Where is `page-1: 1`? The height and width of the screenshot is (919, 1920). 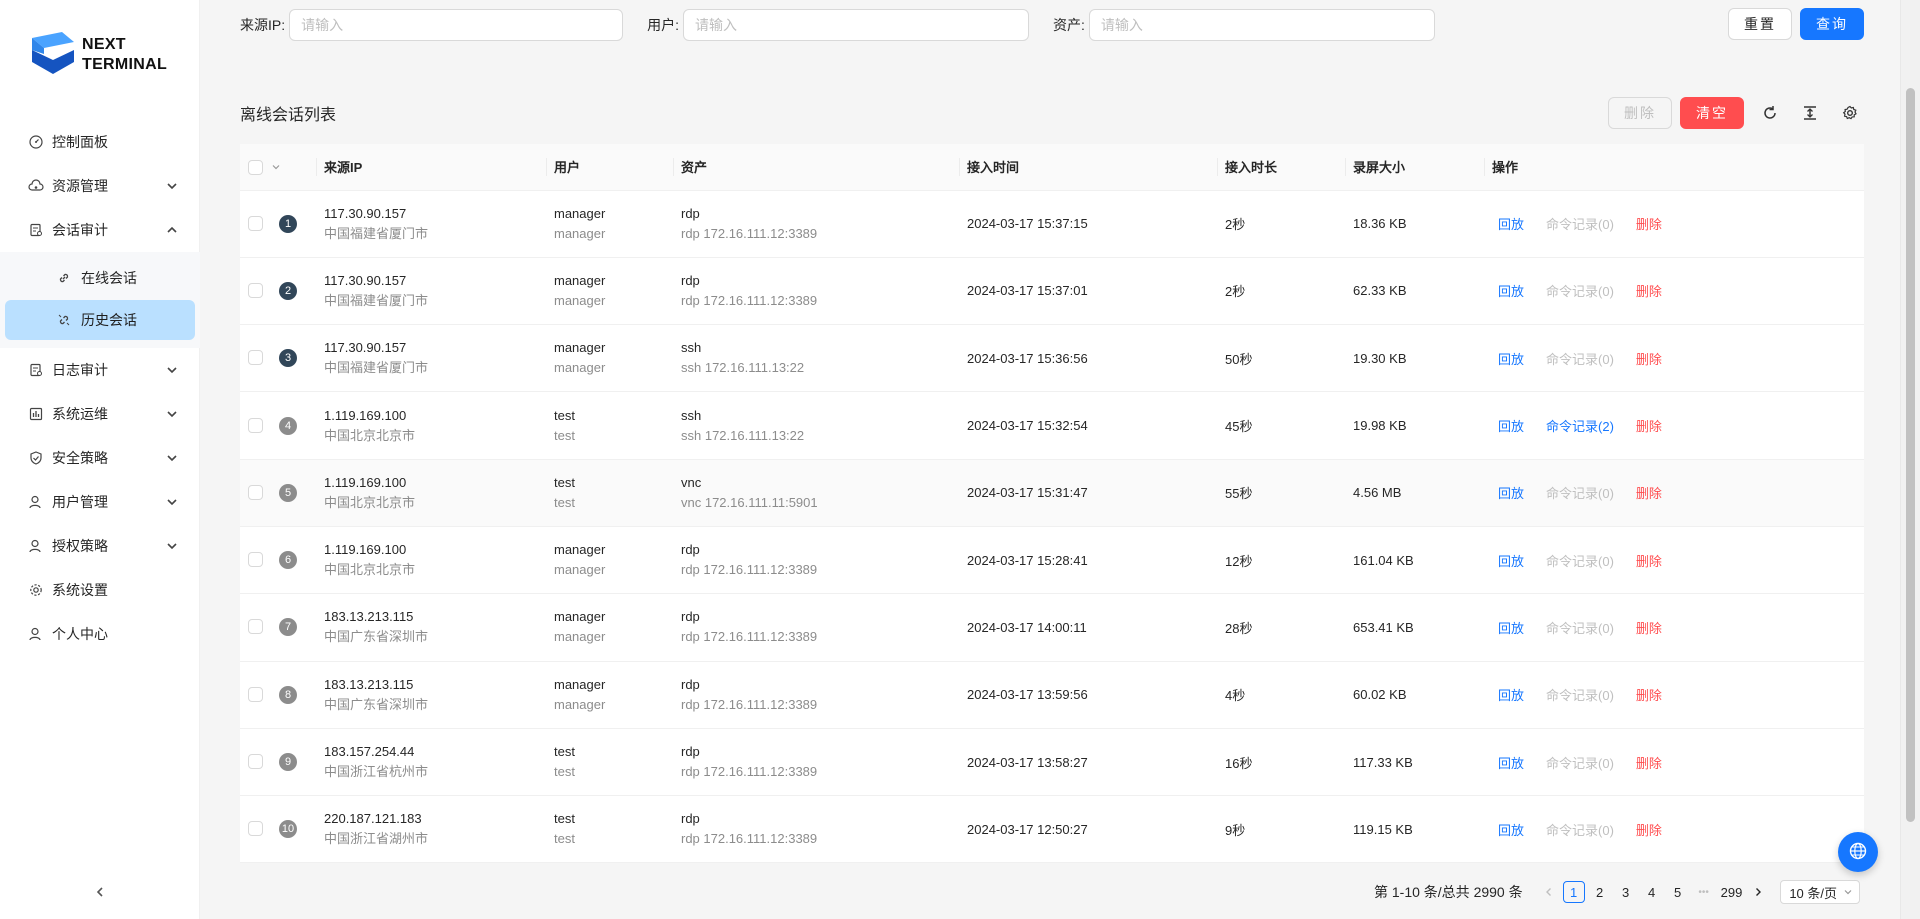 page-1: 1 is located at coordinates (1573, 892).